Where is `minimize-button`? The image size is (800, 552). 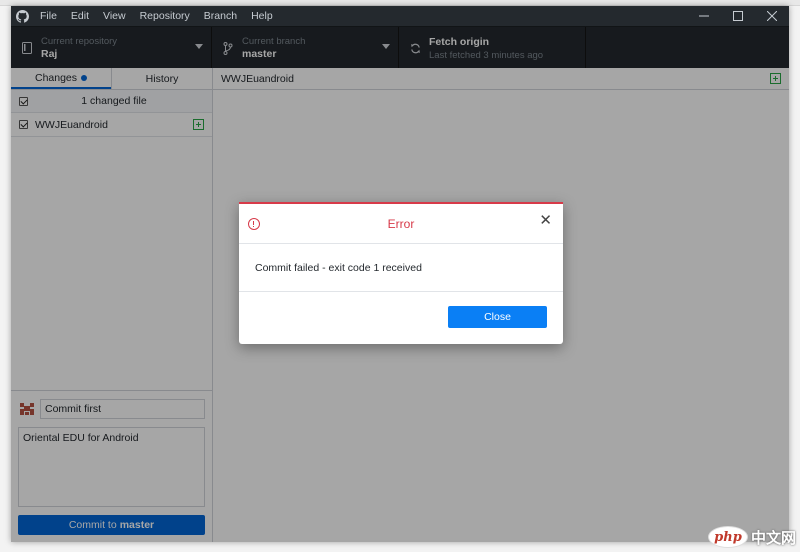
minimize-button is located at coordinates (704, 16).